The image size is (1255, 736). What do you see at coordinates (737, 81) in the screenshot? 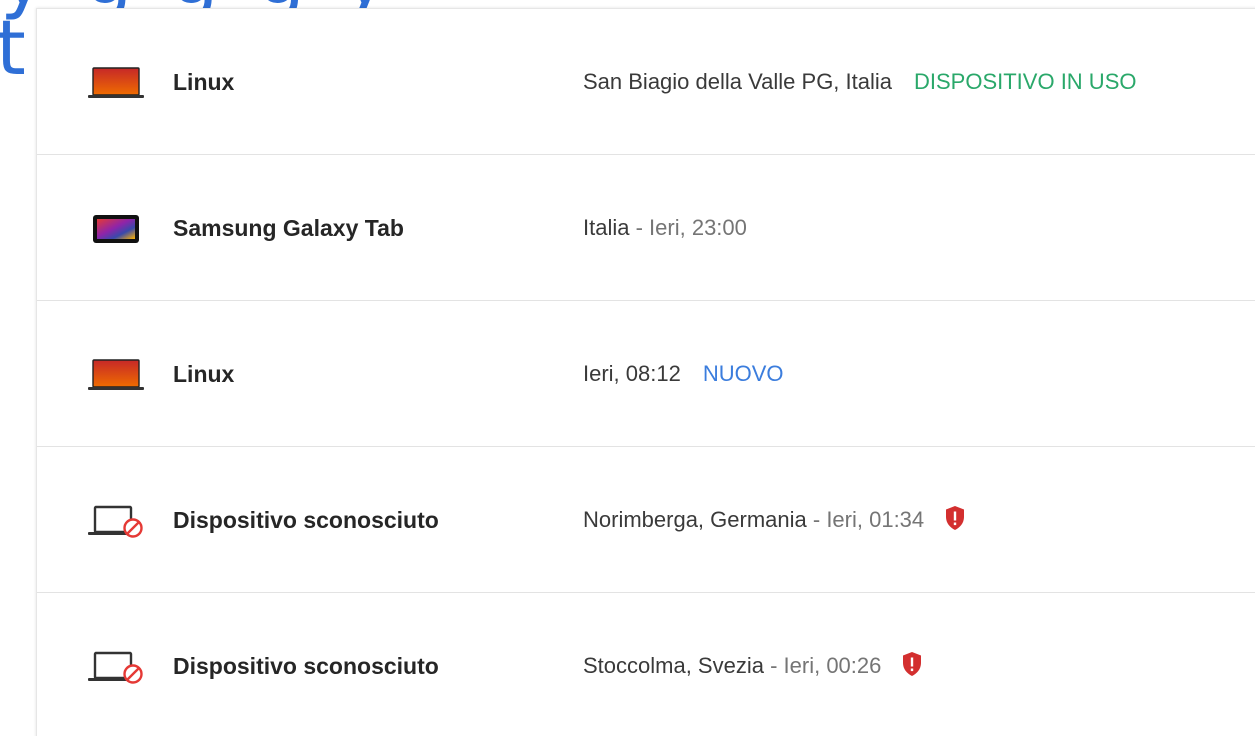
I see `device-location: San Biagio della Valle PG, Italia` at bounding box center [737, 81].